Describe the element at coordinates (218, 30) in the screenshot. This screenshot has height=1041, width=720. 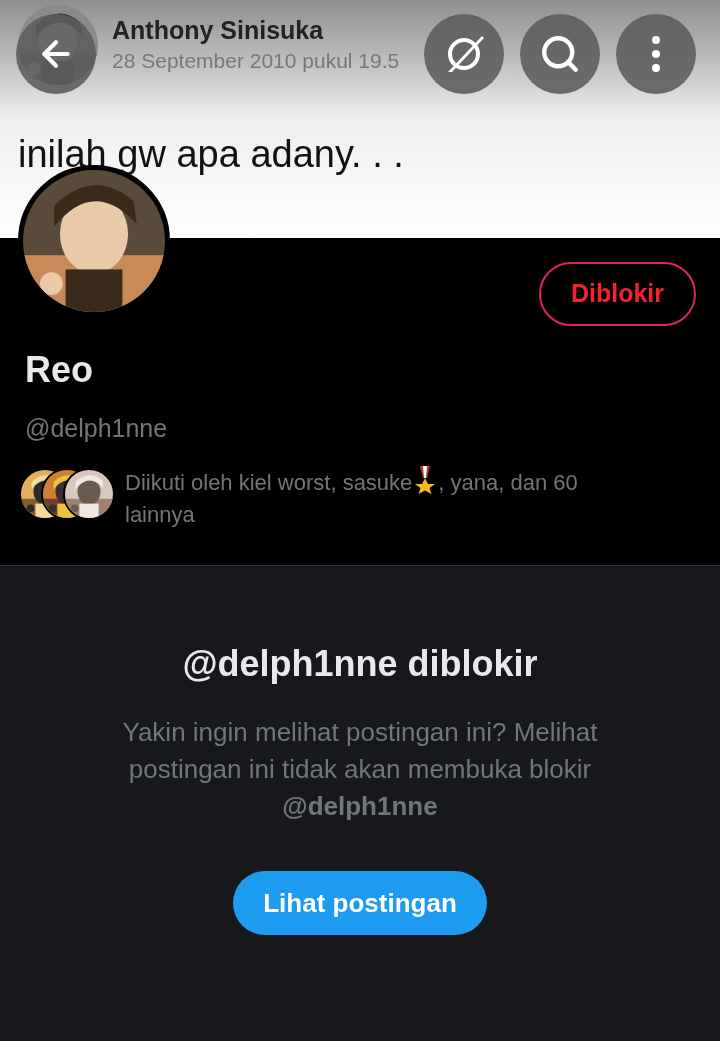
I see `post-author: Anthony Sinisuka` at that location.